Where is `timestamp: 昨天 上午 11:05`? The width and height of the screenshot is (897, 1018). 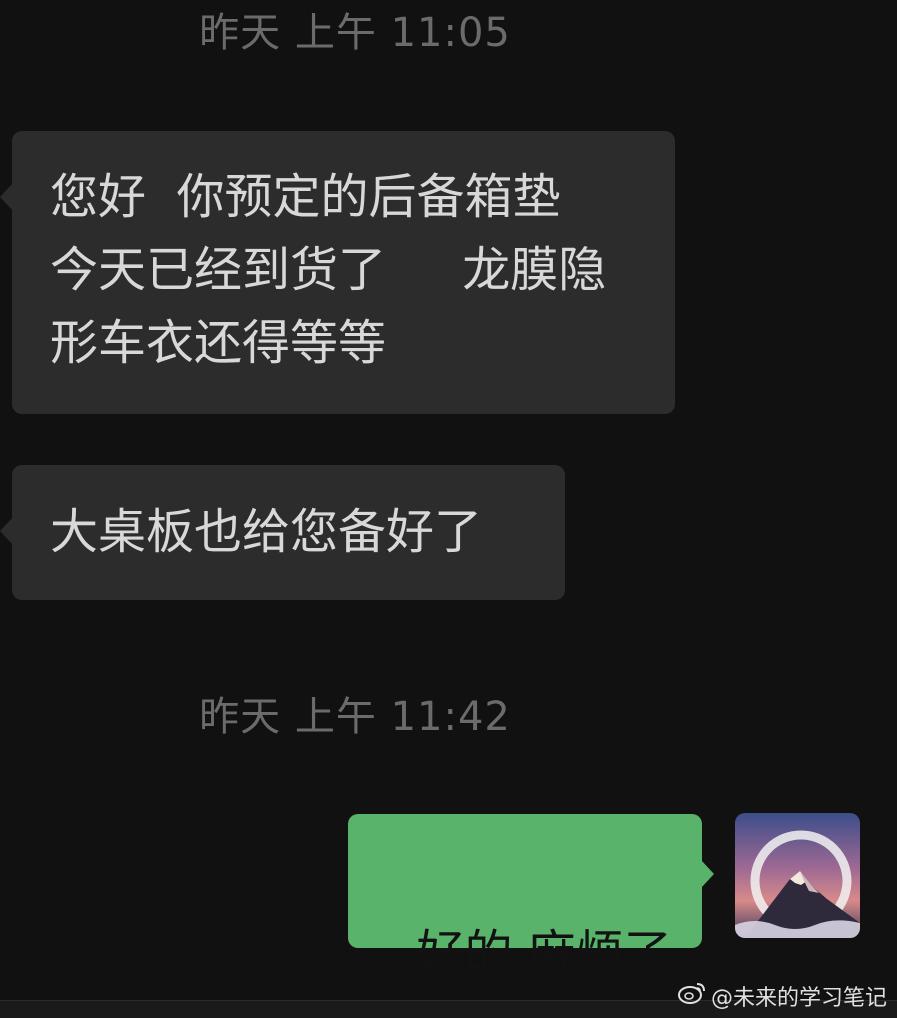
timestamp: 昨天 上午 11:05 is located at coordinates (355, 33).